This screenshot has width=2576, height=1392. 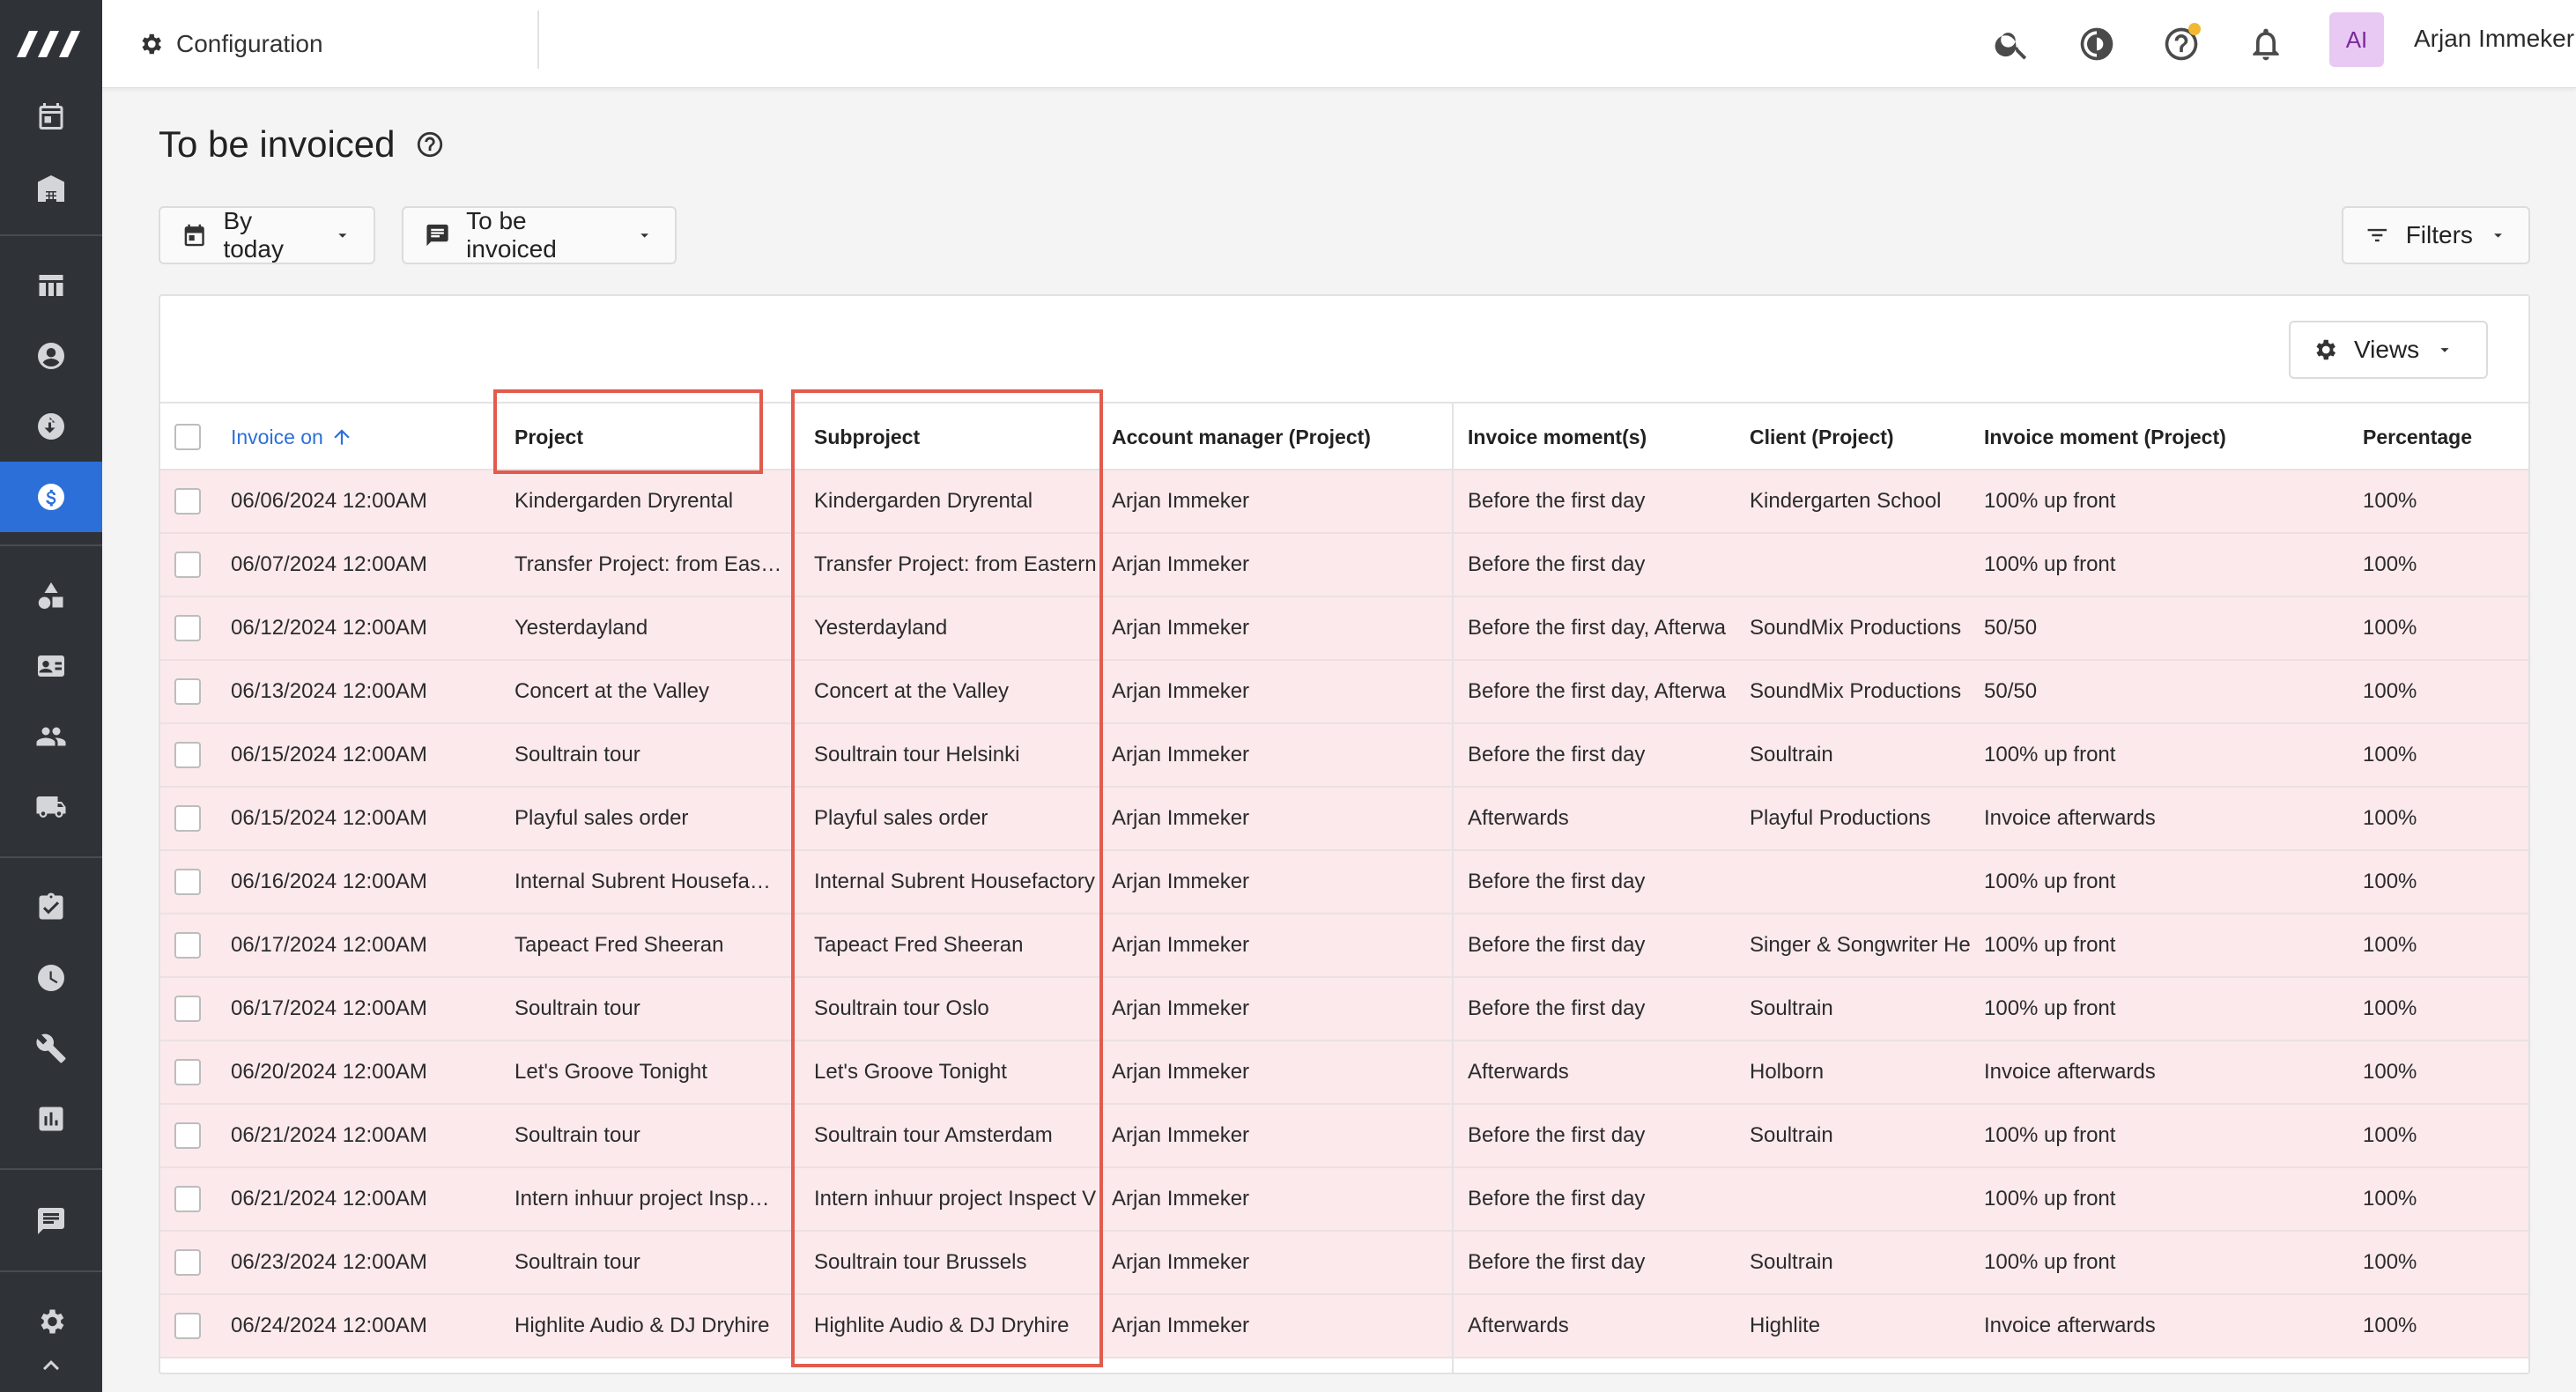 What do you see at coordinates (2012, 44) in the screenshot?
I see `search-button` at bounding box center [2012, 44].